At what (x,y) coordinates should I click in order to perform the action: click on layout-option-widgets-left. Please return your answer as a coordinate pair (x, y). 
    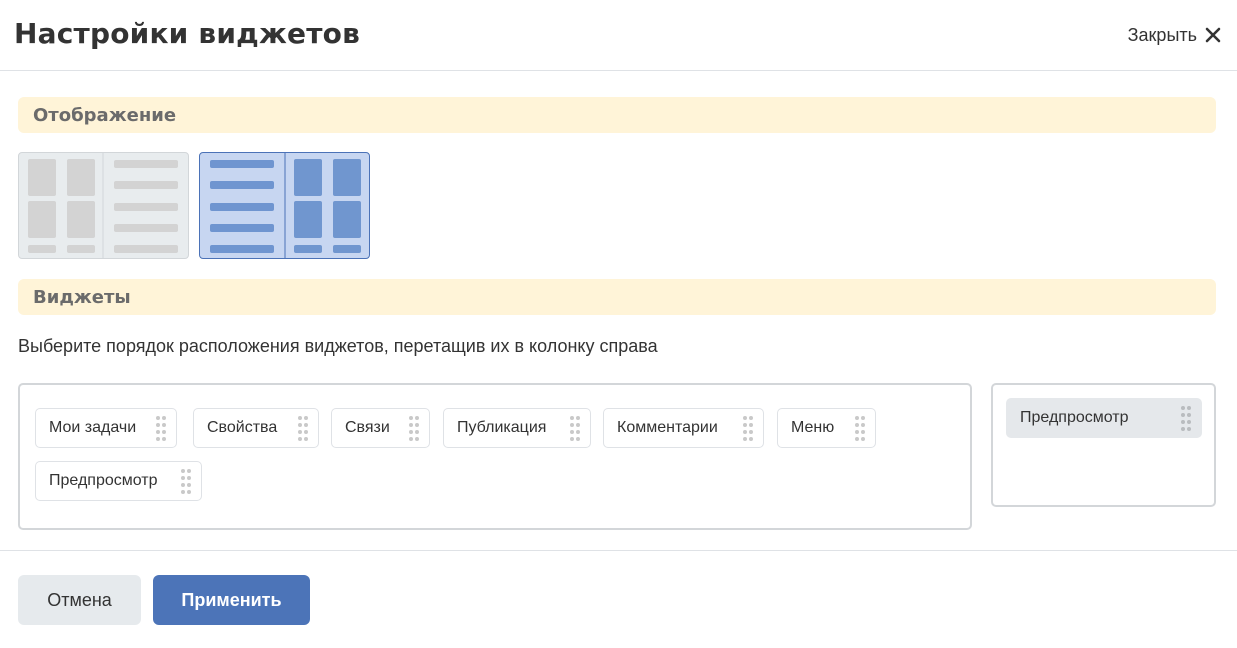
    Looking at the image, I should click on (103, 205).